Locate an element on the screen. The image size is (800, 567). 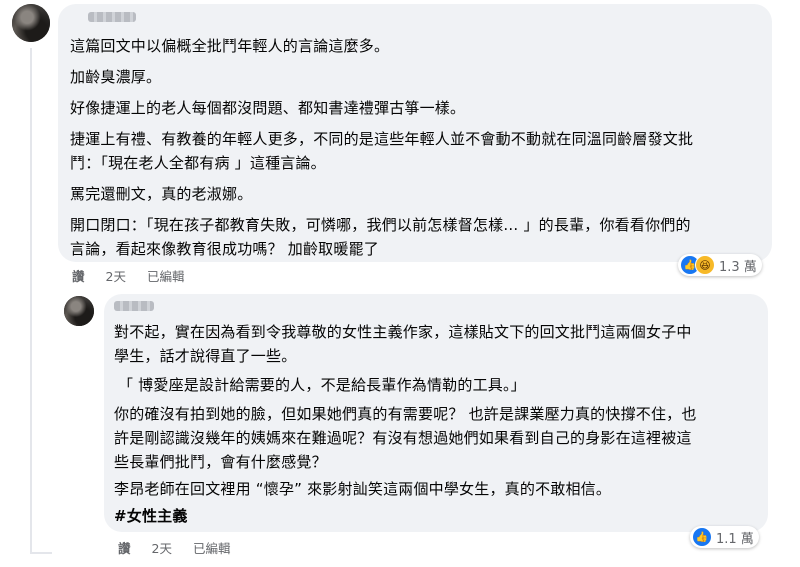
reply-text: 些長輩們批鬥，會有什麼感覺？ is located at coordinates (220, 462).